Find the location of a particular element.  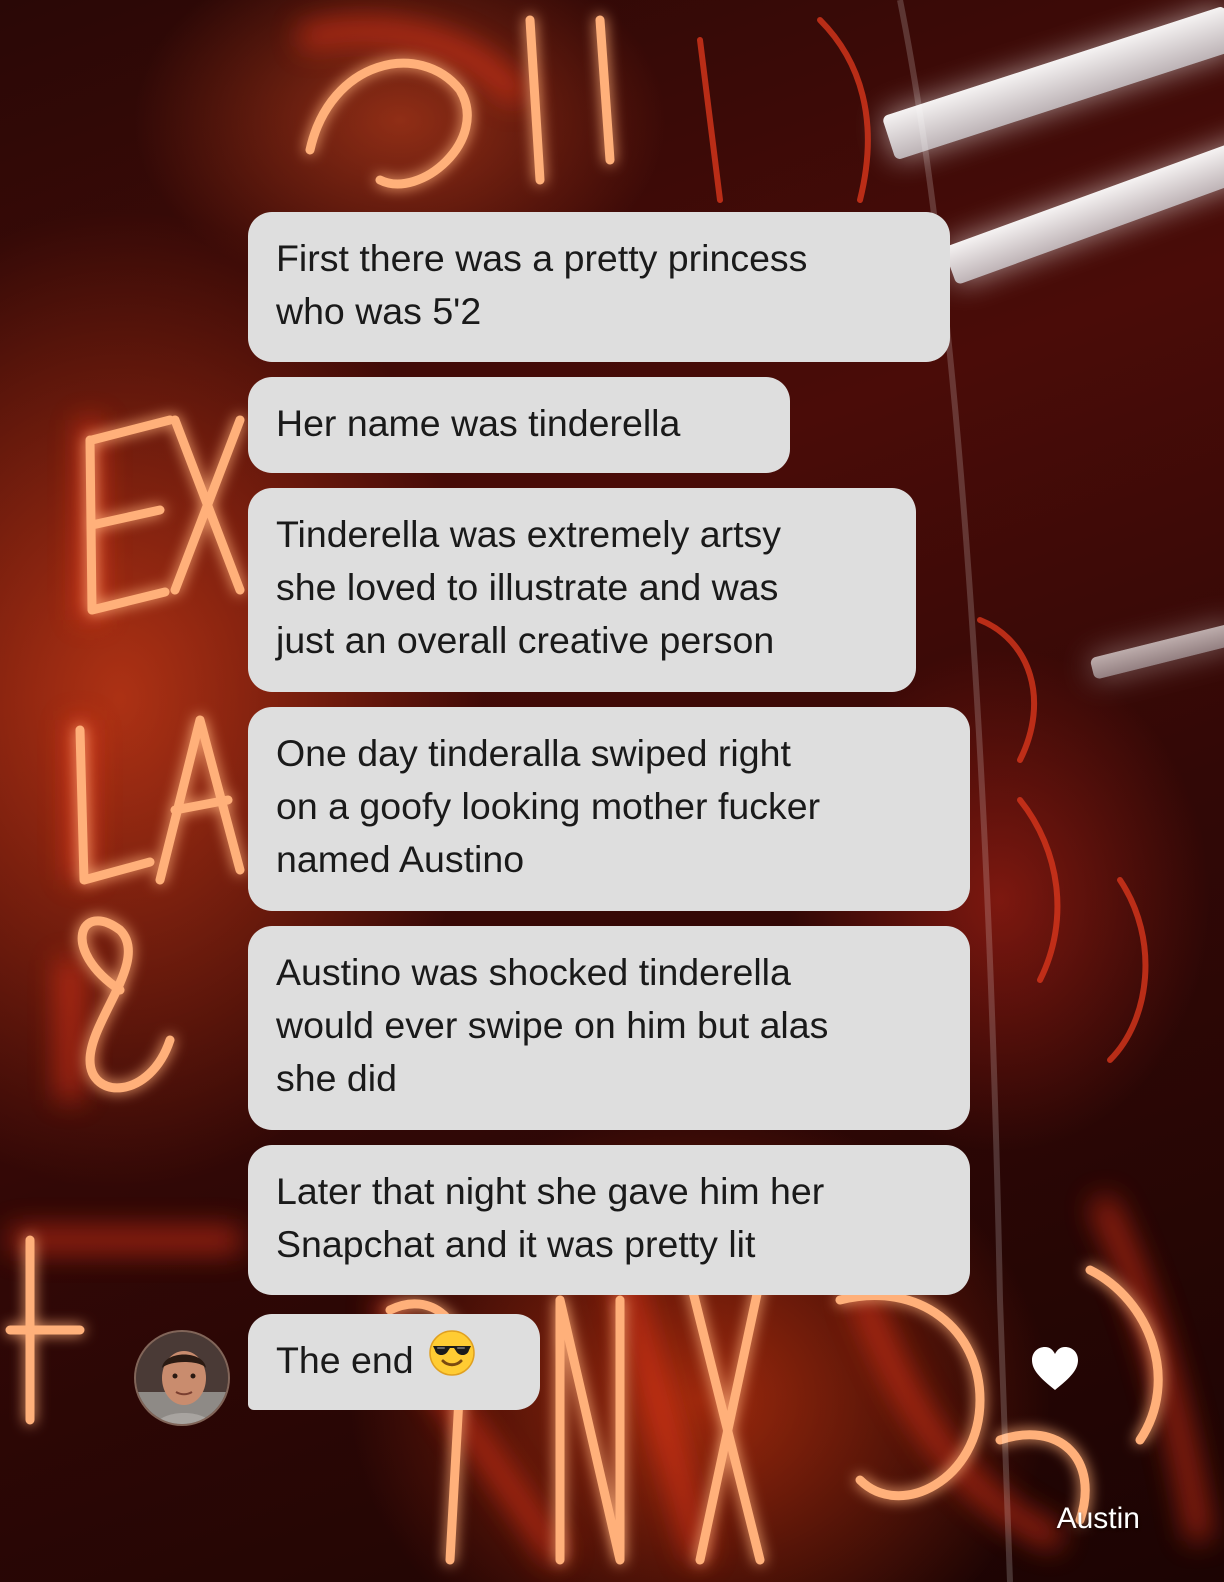

message-line: she loved to illustrate and was is located at coordinates (527, 587).